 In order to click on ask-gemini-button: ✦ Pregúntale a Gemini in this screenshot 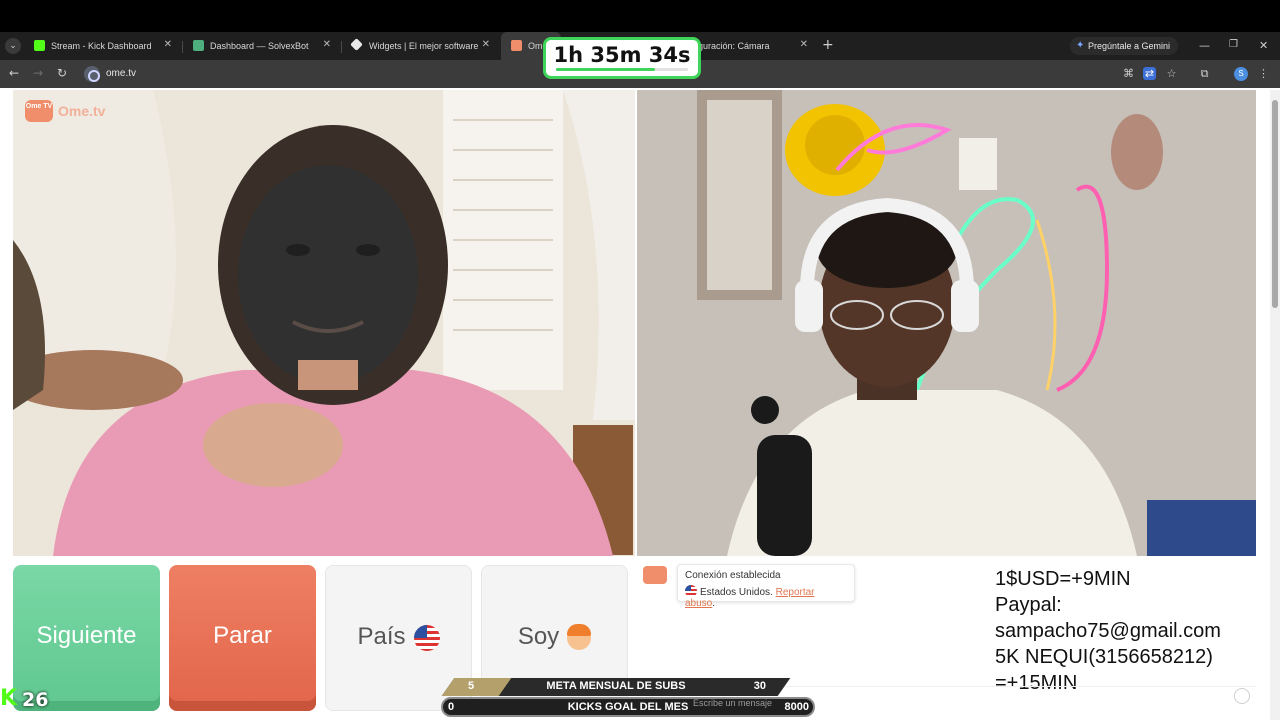, I will do `click(1124, 46)`.